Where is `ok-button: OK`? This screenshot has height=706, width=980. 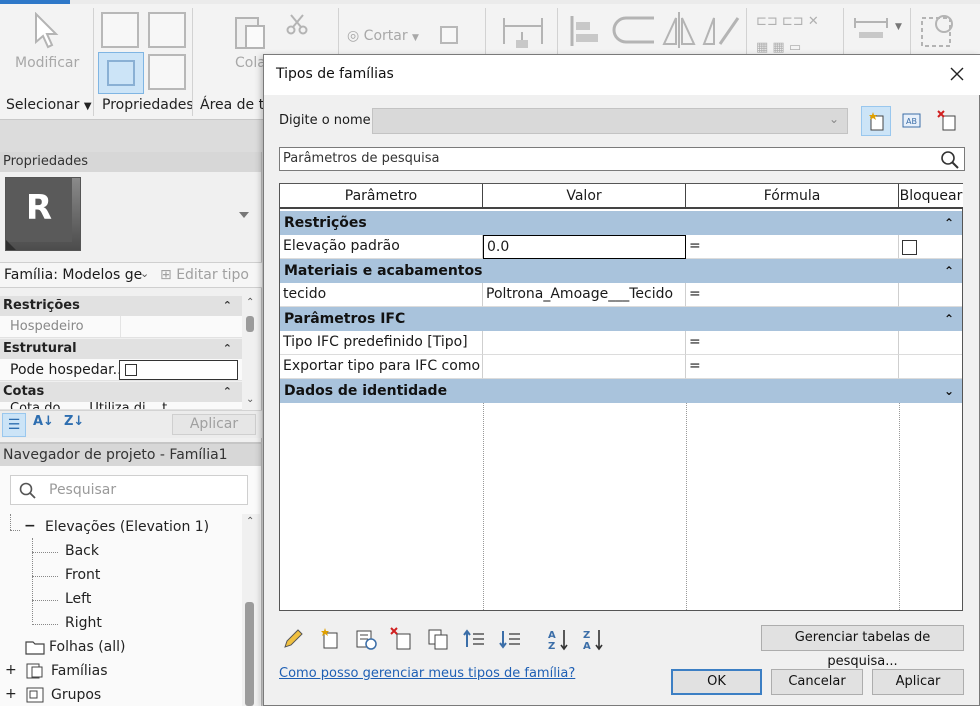
ok-button: OK is located at coordinates (716, 682).